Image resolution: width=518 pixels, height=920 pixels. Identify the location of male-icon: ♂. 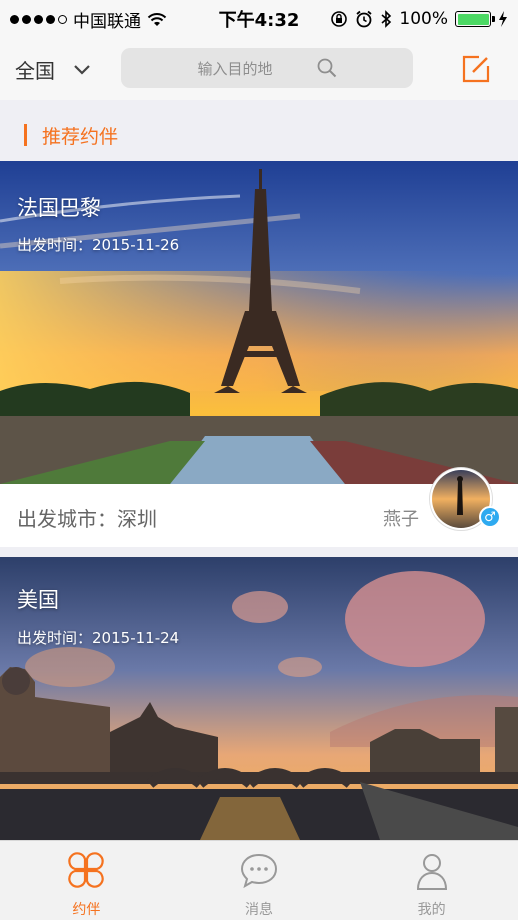
(490, 517).